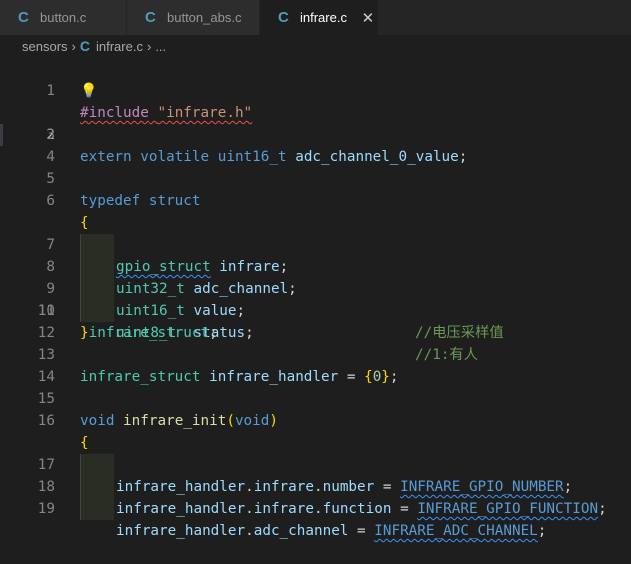  What do you see at coordinates (315, 144) in the screenshot?
I see `code-line: 4` at bounding box center [315, 144].